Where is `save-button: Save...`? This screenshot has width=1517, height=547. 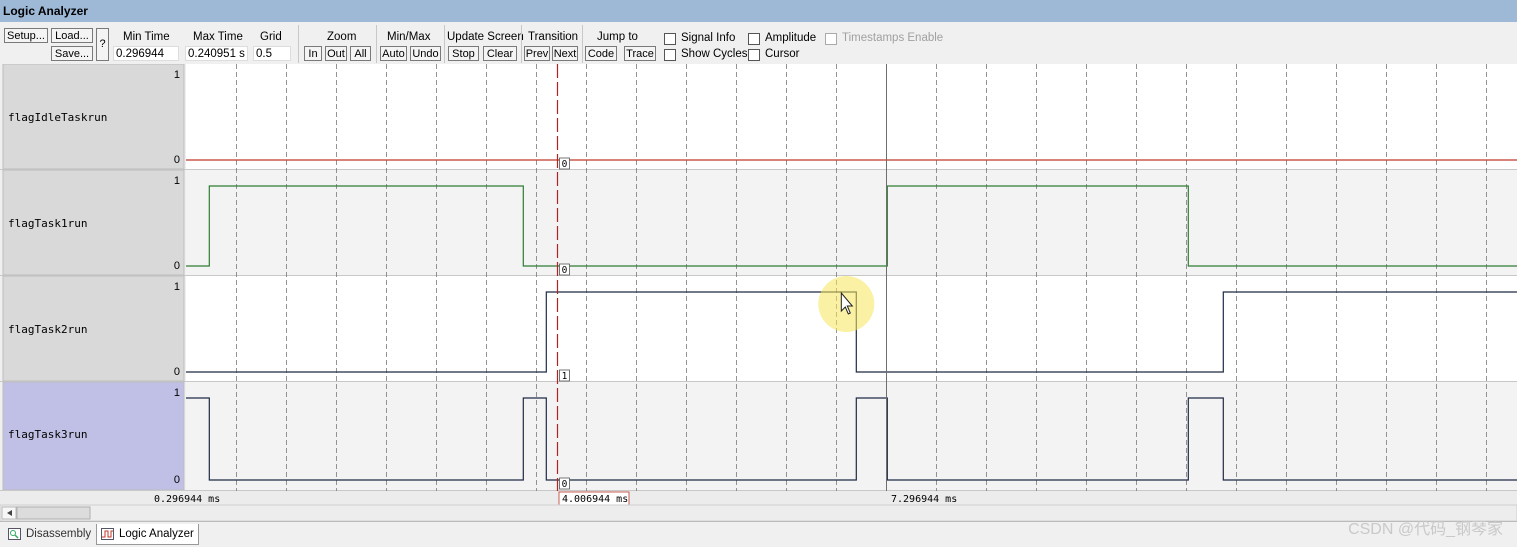 save-button: Save... is located at coordinates (72, 53).